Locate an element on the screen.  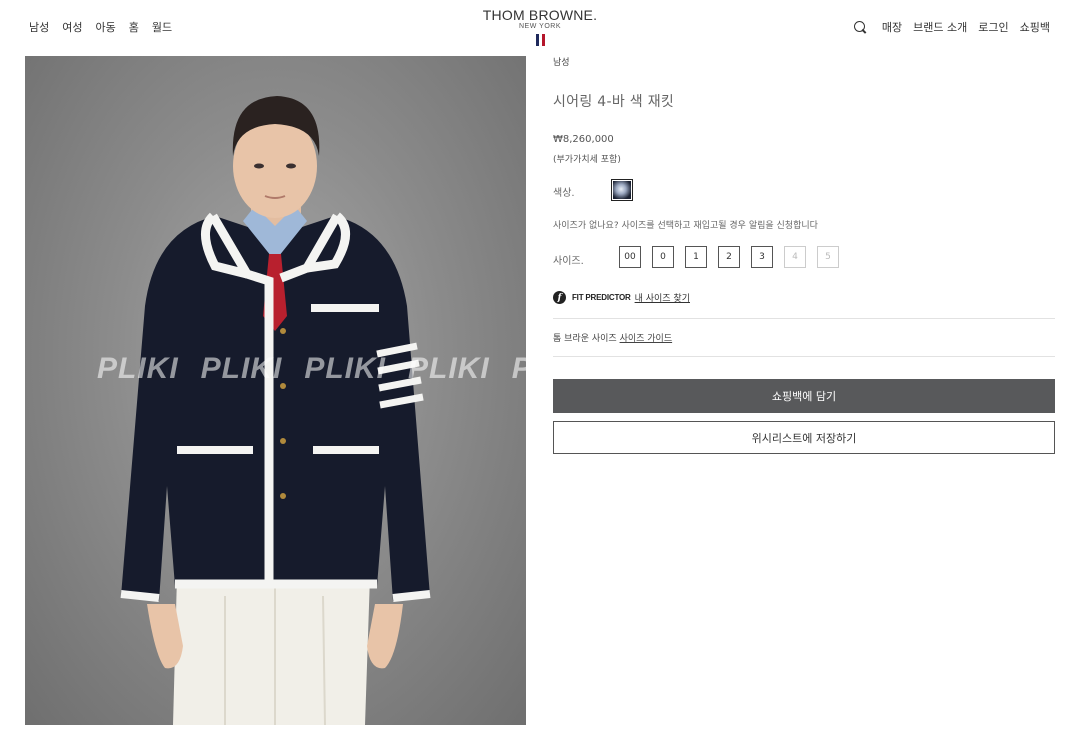
color-label: 색상. is located at coordinates (564, 193).